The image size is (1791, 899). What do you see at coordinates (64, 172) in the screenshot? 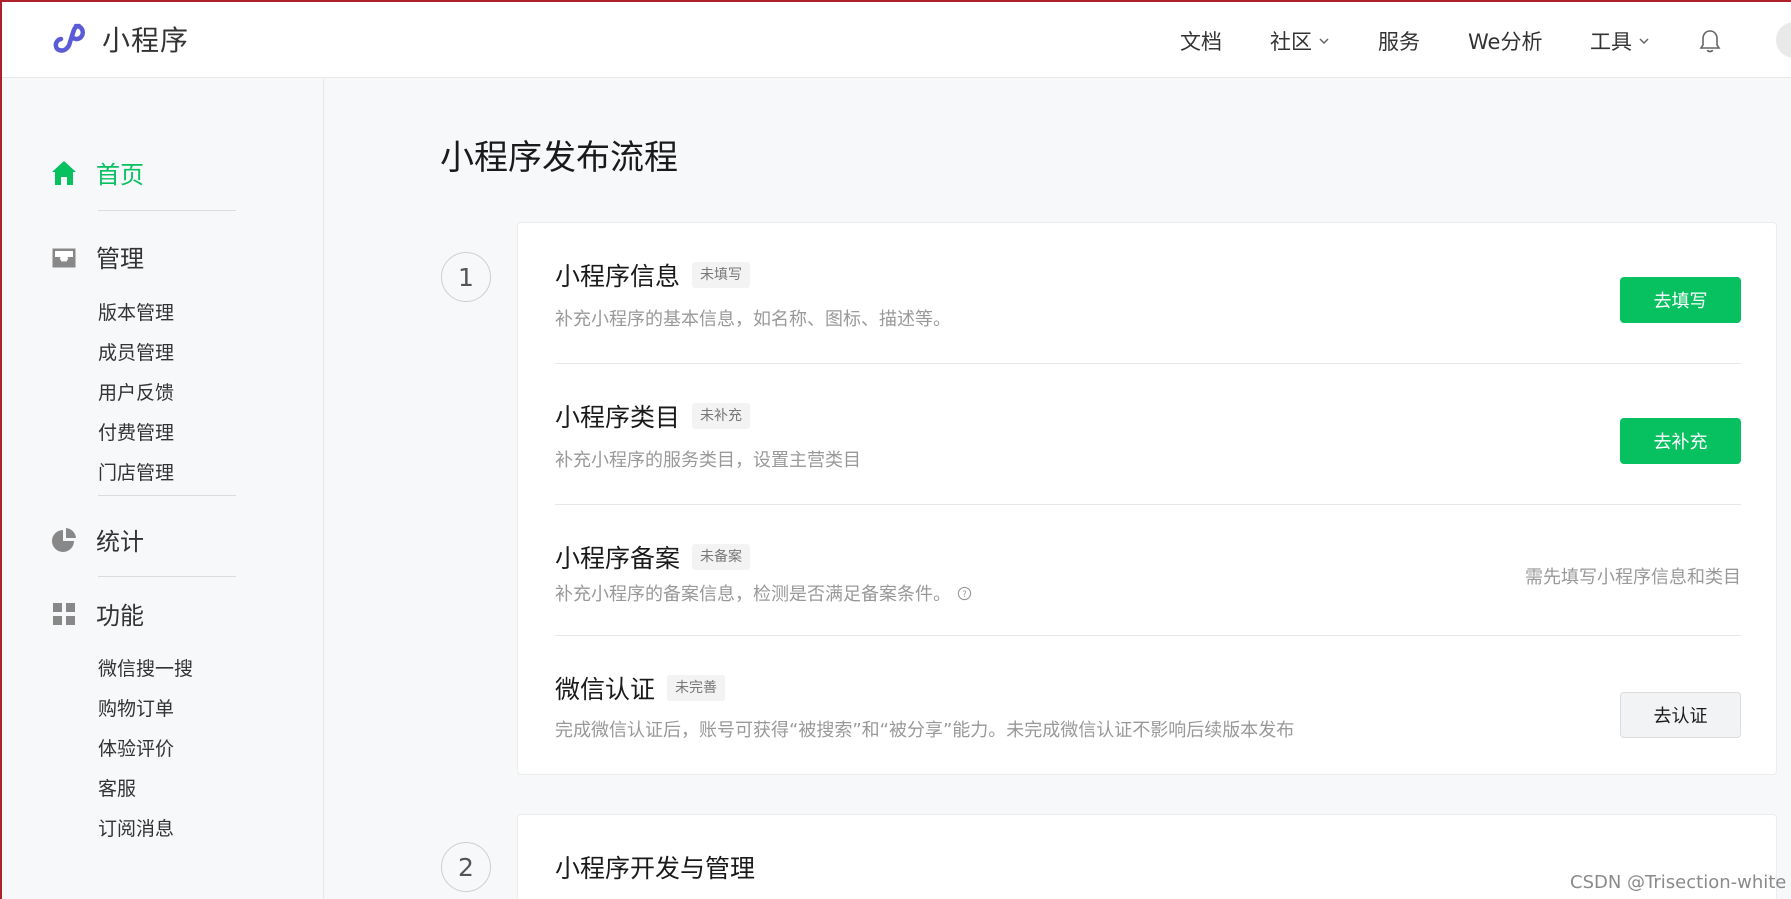
I see `home-icon` at bounding box center [64, 172].